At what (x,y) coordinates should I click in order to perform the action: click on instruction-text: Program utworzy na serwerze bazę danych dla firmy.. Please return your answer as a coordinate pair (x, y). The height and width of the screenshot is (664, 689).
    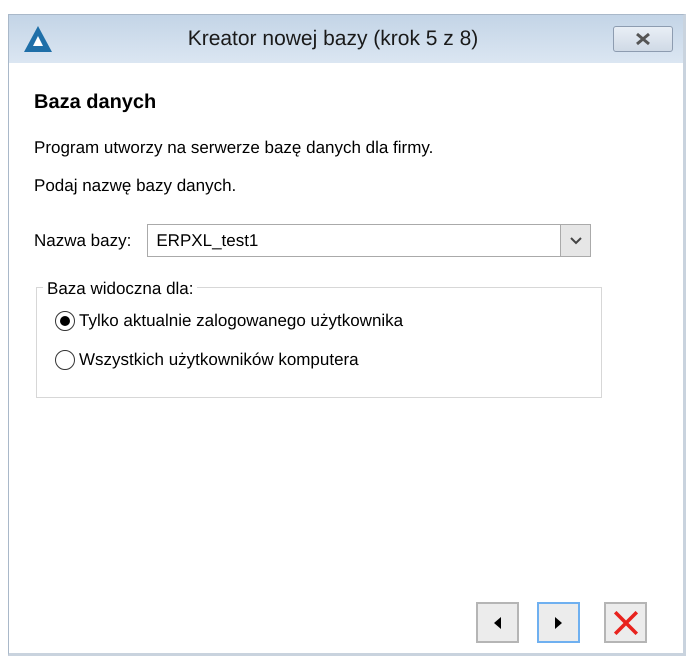
    Looking at the image, I should click on (234, 148).